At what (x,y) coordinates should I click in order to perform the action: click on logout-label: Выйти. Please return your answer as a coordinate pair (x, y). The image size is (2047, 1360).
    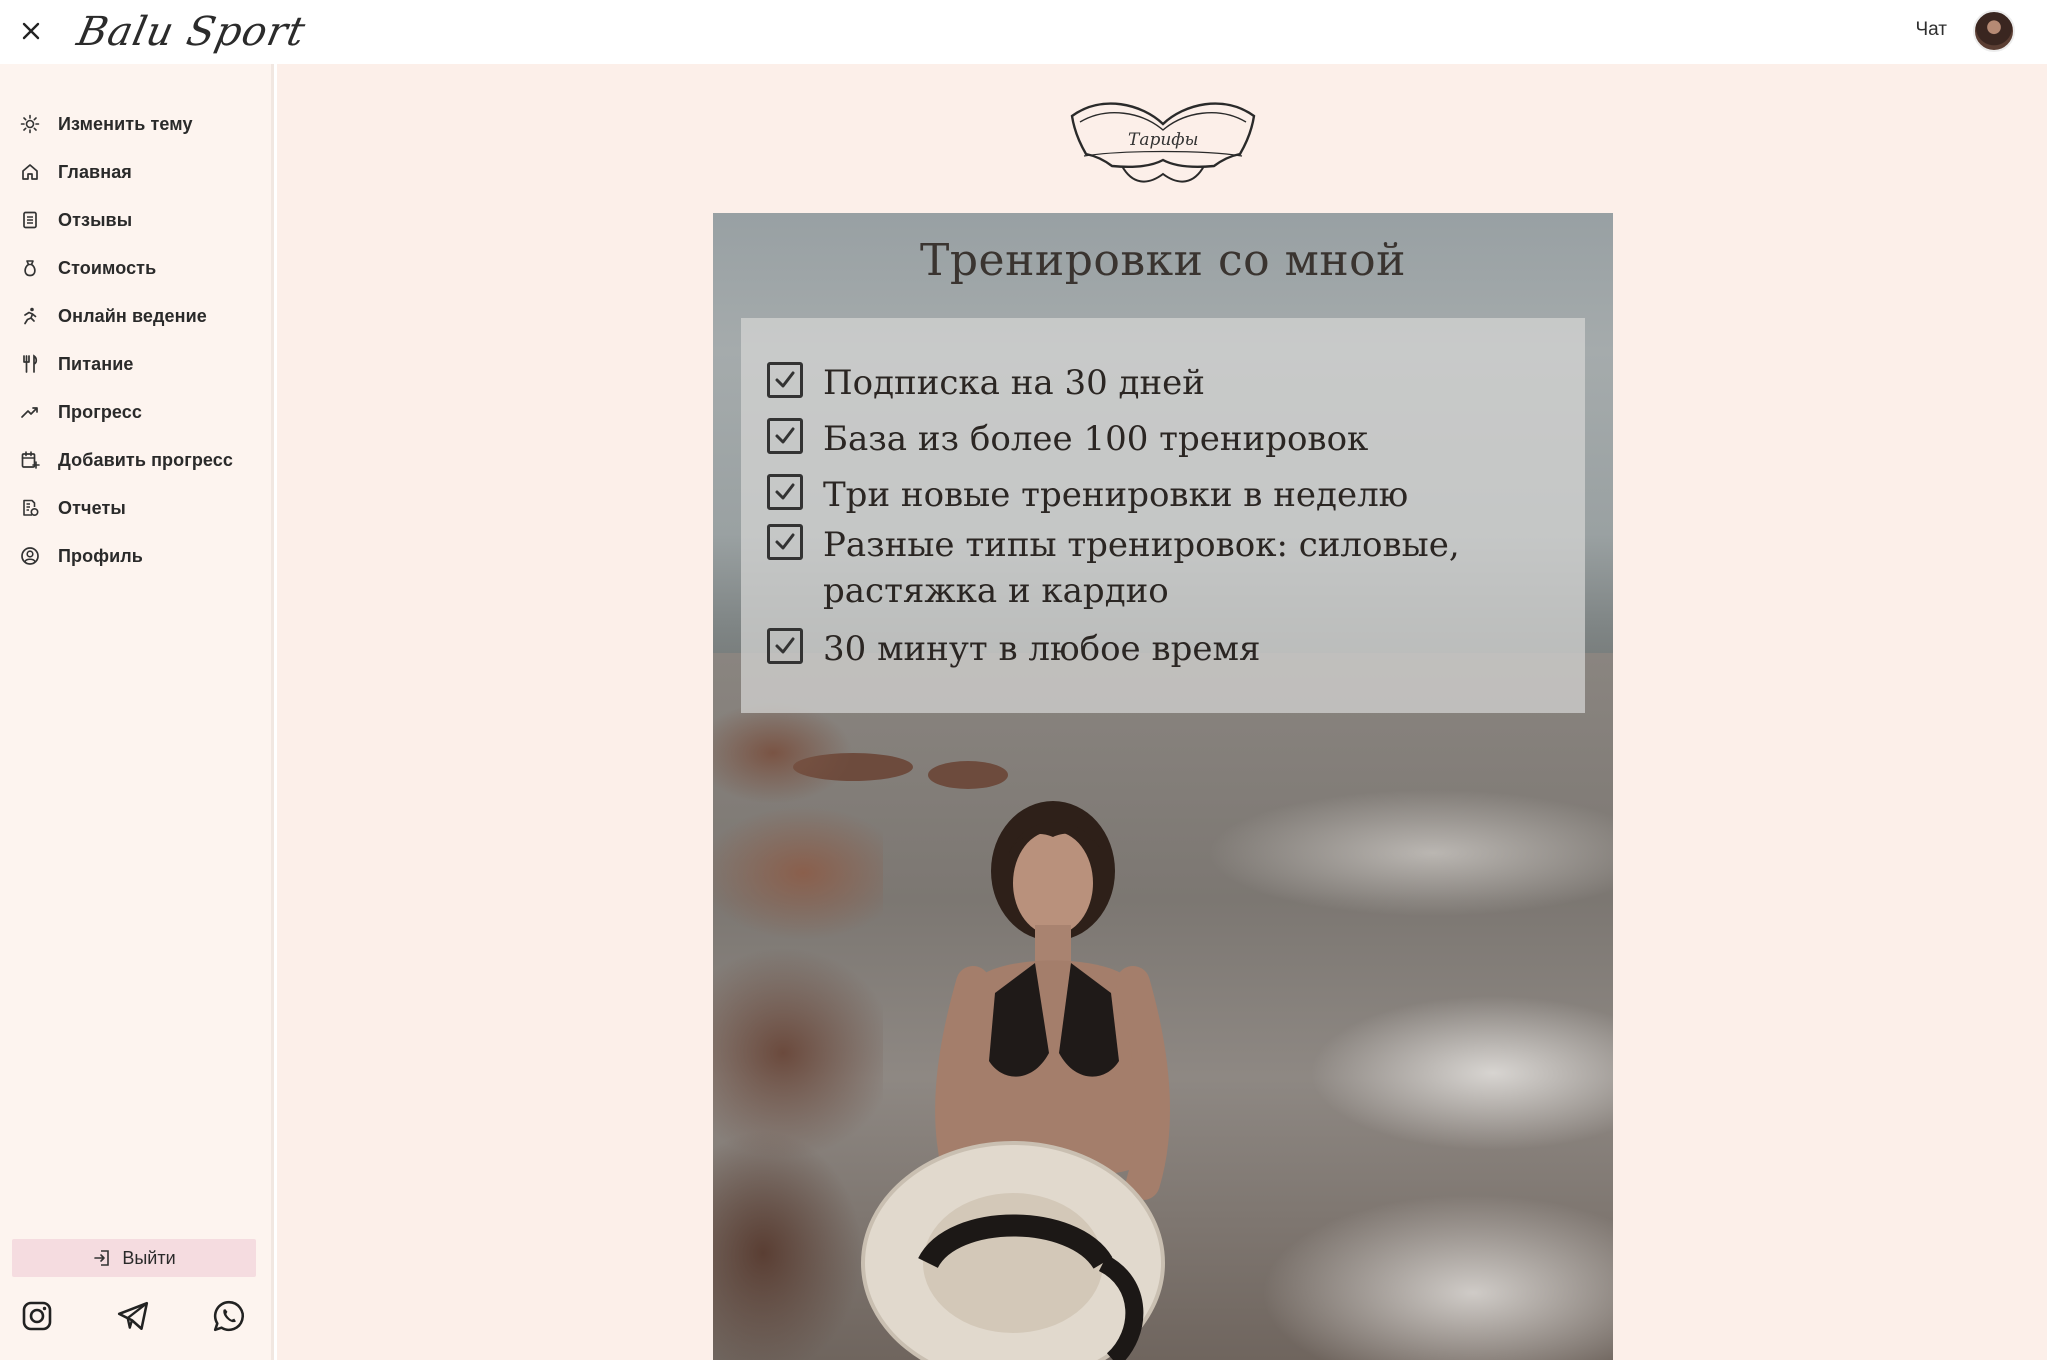
    Looking at the image, I should click on (149, 1257).